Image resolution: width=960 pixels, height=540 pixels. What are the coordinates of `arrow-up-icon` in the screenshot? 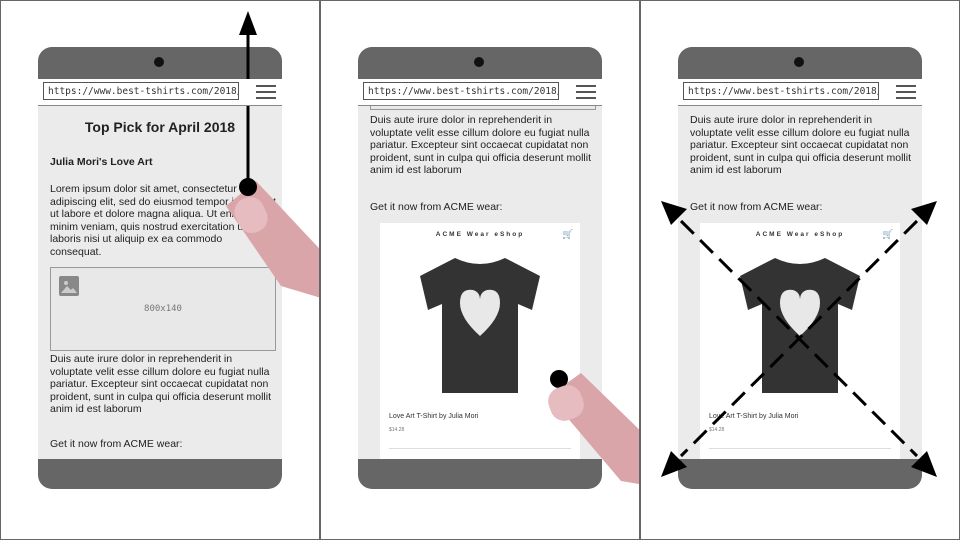 It's located at (248, 23).